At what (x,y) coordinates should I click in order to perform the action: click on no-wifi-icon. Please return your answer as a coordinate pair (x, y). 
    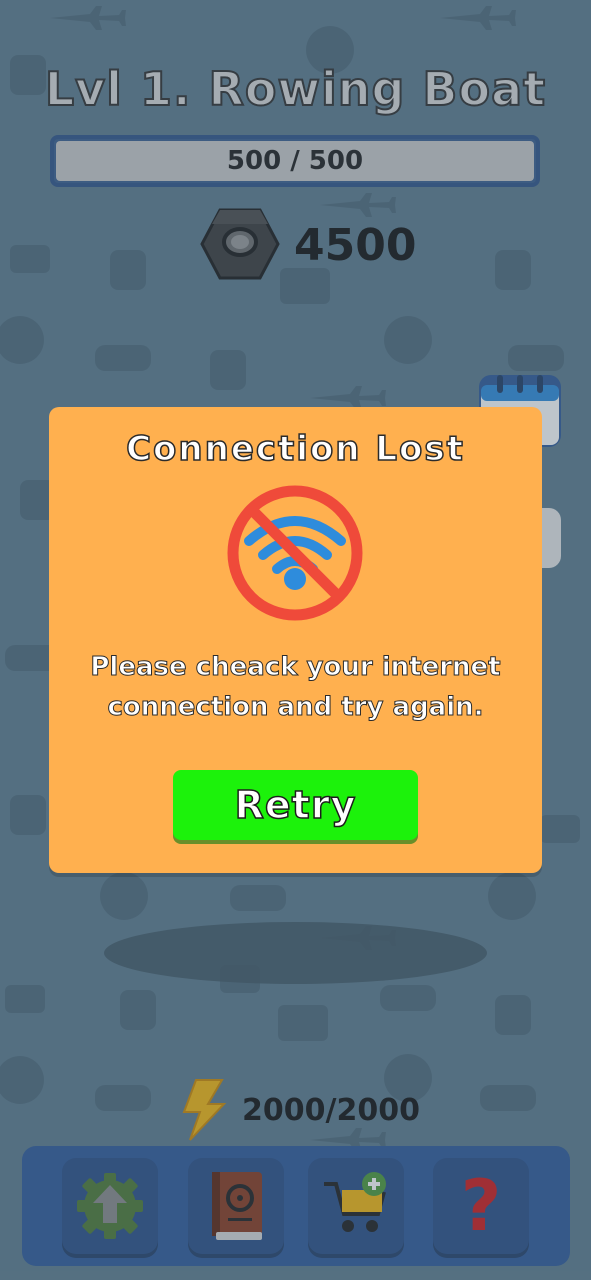
    Looking at the image, I should click on (295, 553).